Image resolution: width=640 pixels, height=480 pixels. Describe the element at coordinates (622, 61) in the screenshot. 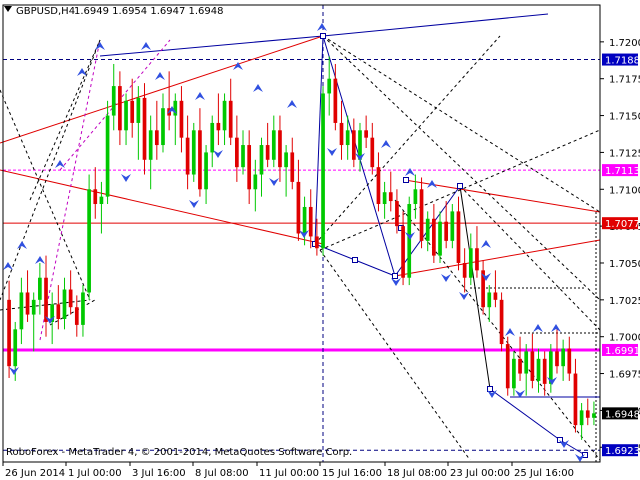

I see `price-tag-label-0: 1.7188` at that location.